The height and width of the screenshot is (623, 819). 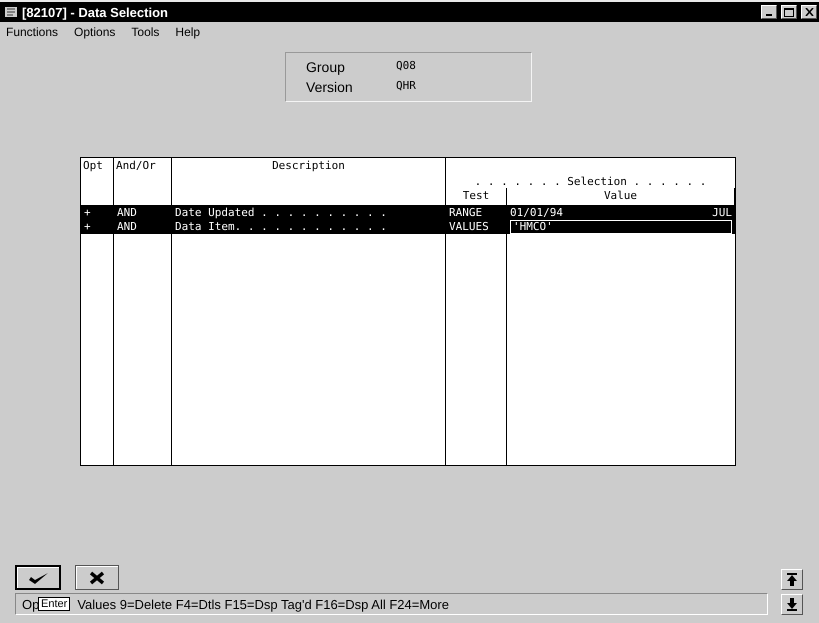 I want to click on column-header: And/Or, so click(x=136, y=165).